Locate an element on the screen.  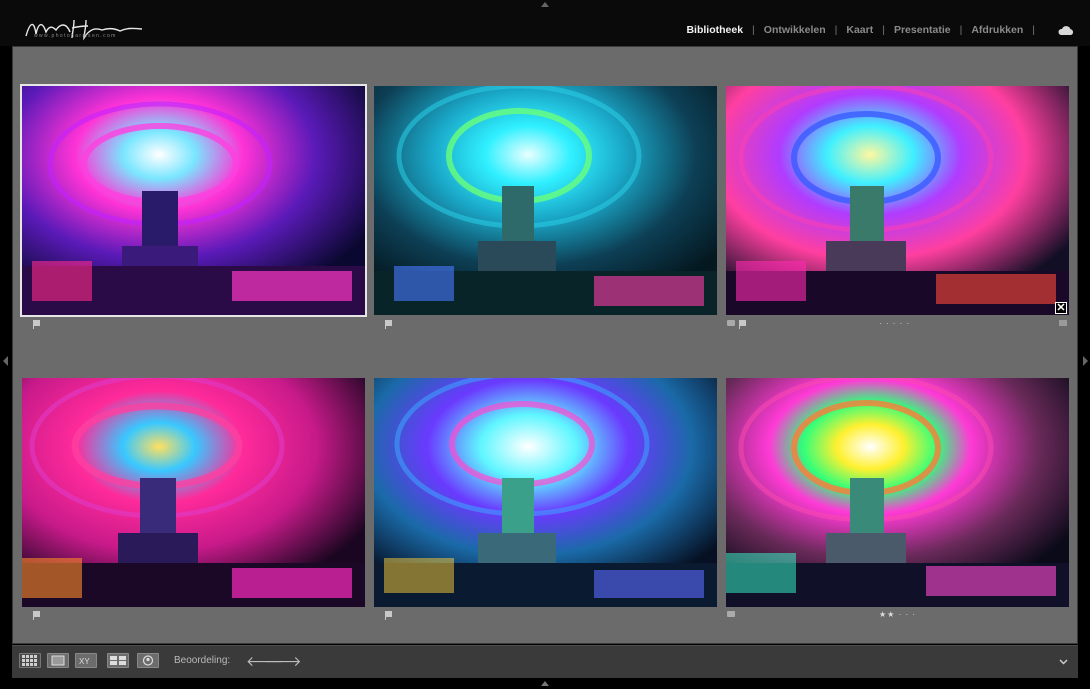
photo-carousel-blue-pink is located at coordinates (897, 200).